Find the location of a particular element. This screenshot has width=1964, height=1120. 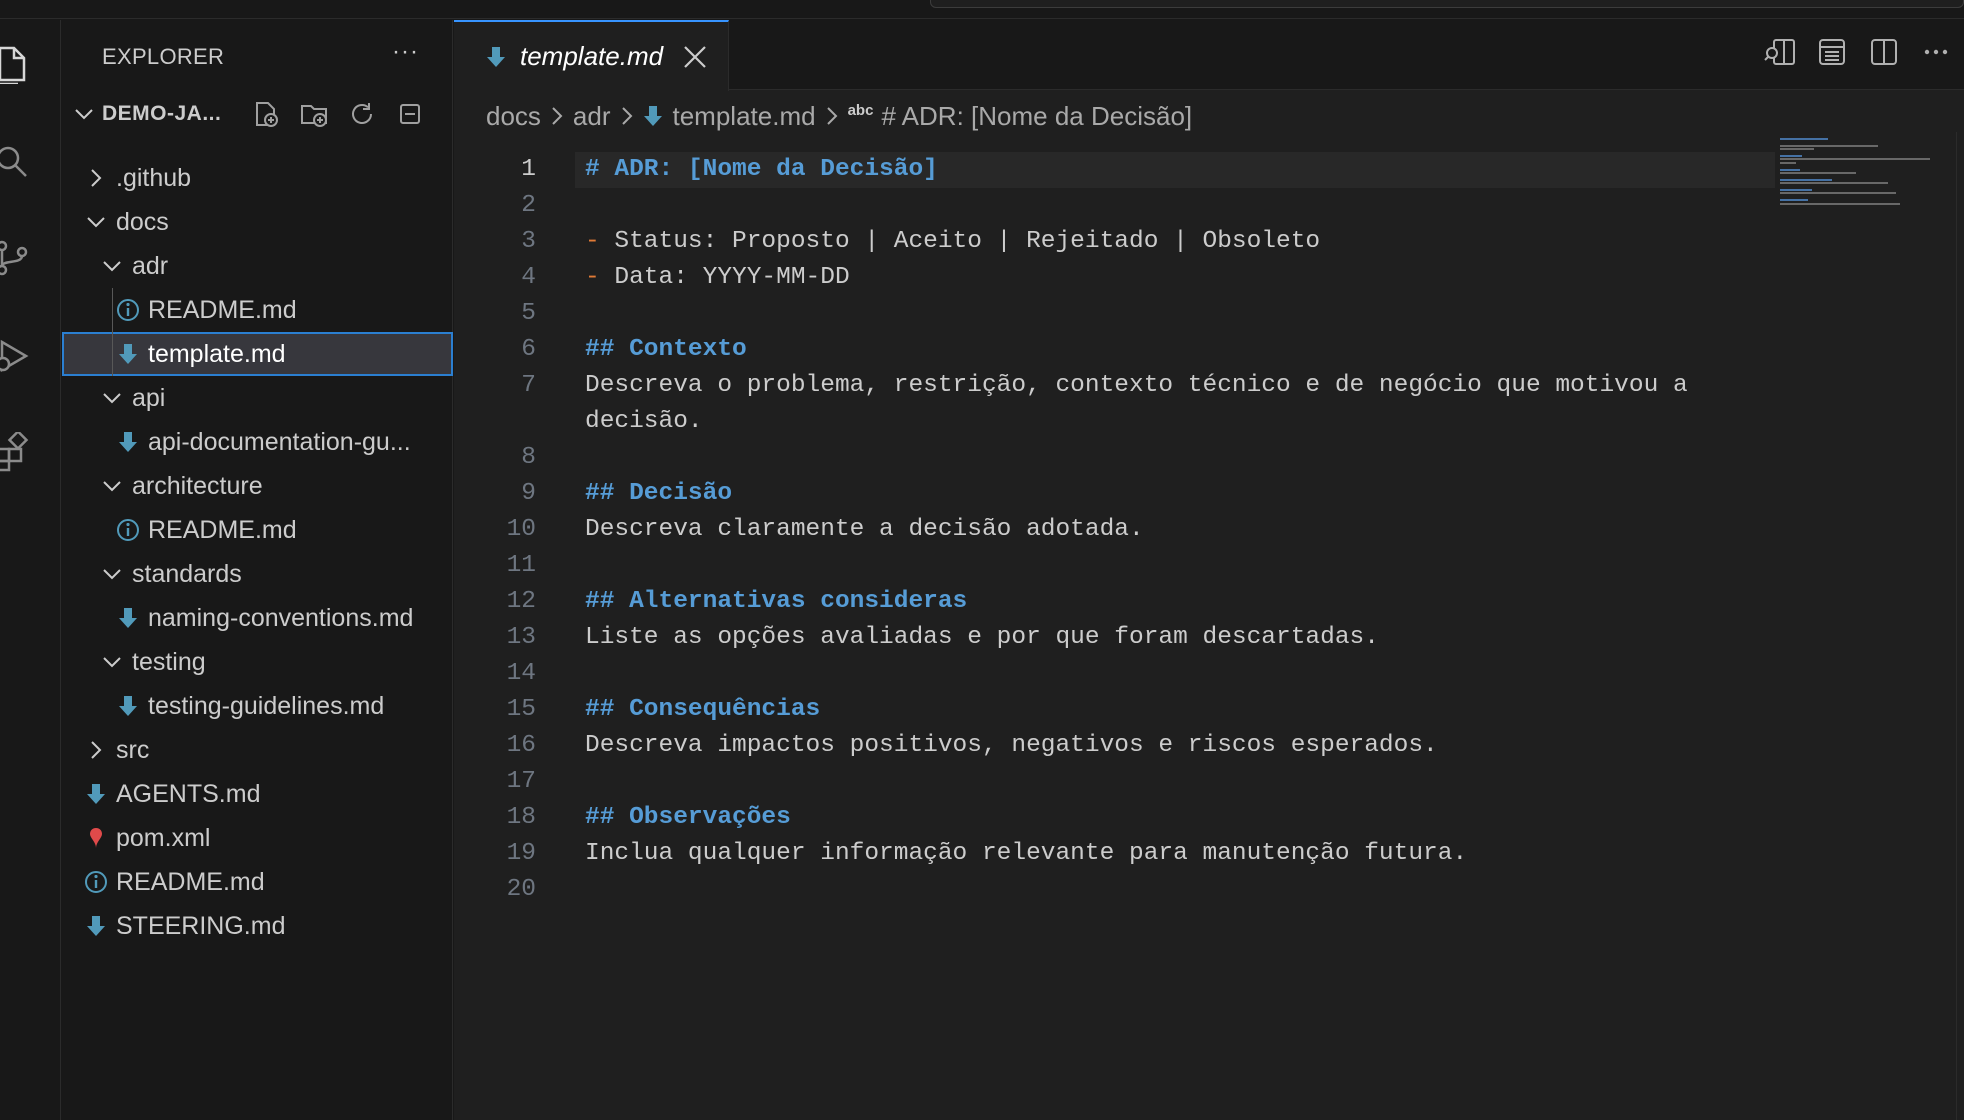

more-actions-icon is located at coordinates (1936, 52).